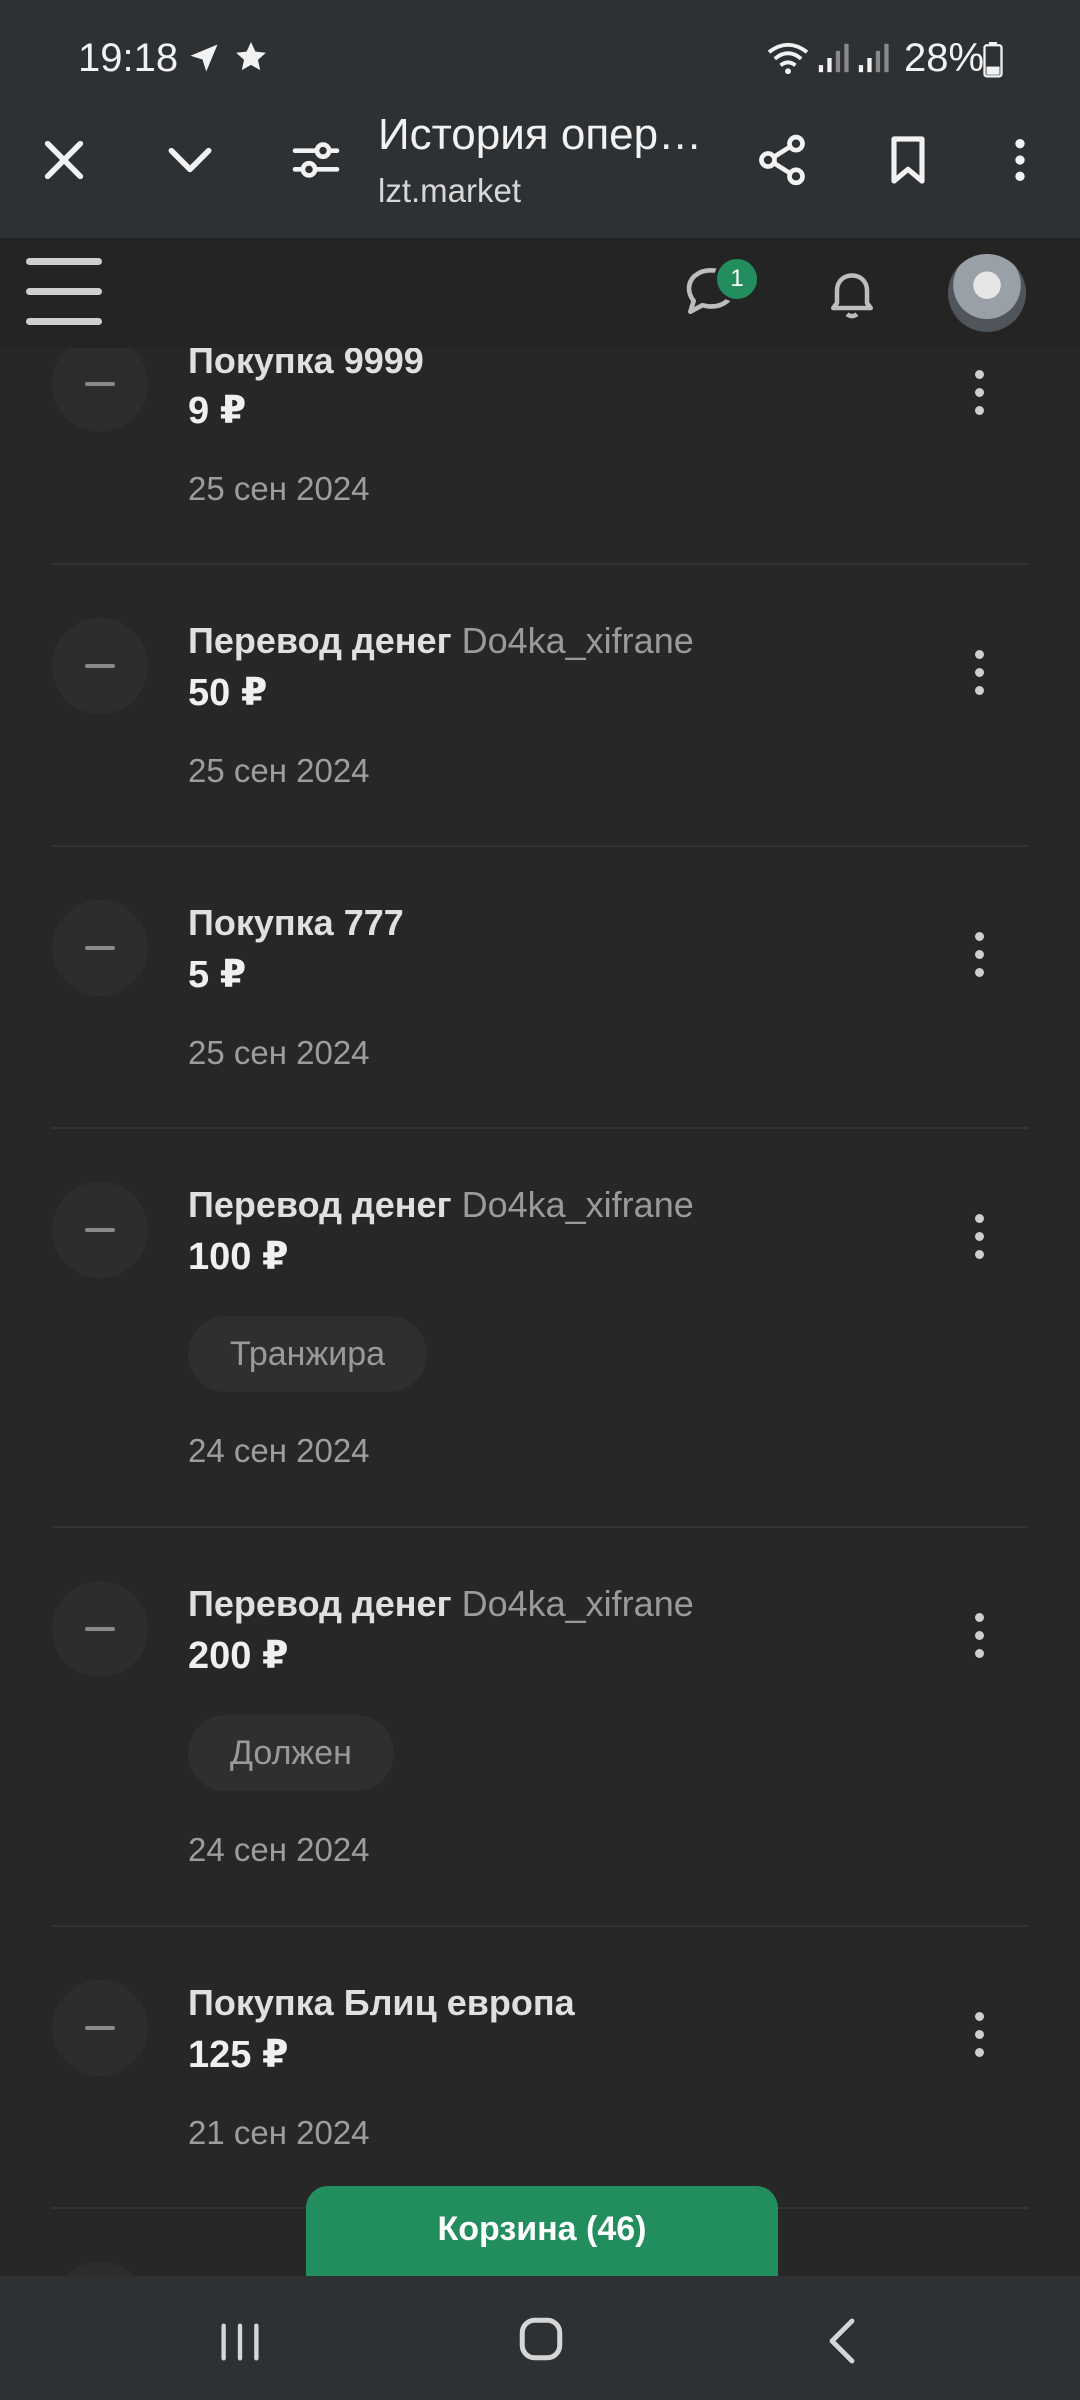 The width and height of the screenshot is (1080, 2400). I want to click on status-time: 19:18, so click(128, 58).